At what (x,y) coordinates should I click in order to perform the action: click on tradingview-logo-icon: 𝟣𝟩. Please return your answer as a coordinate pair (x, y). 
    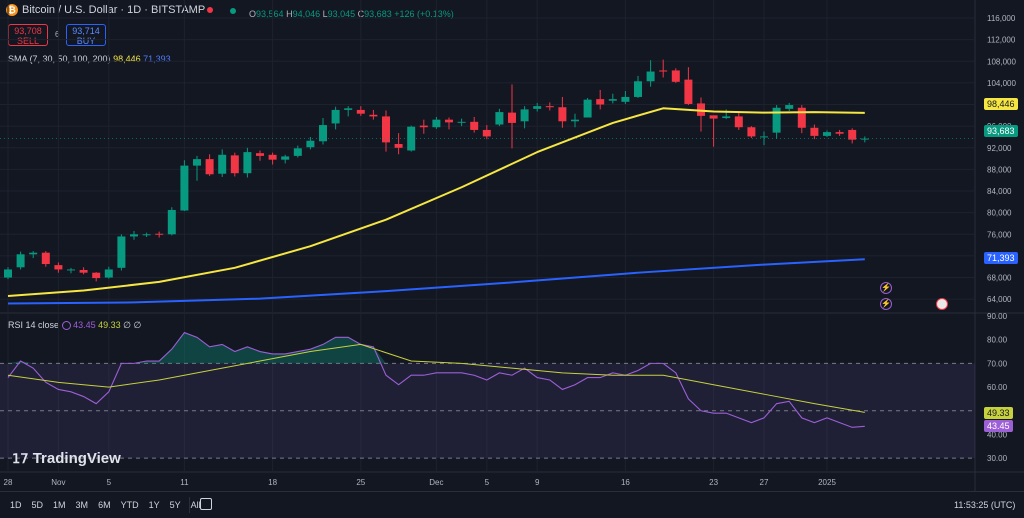
    Looking at the image, I should click on (20, 458).